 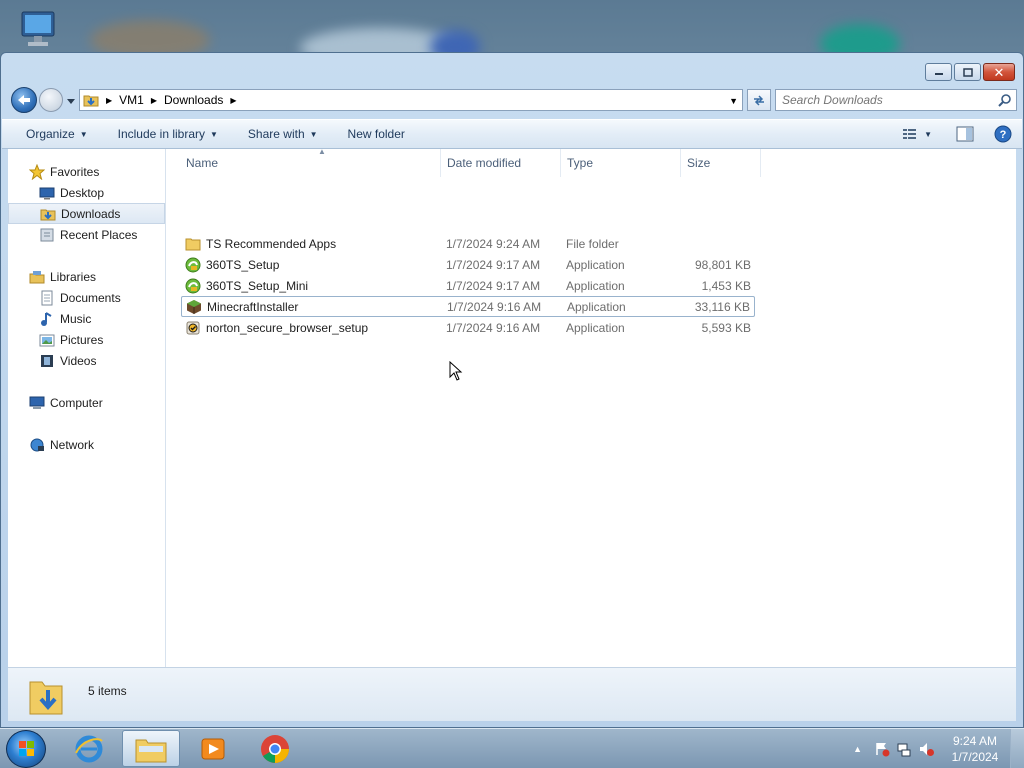 I want to click on breadcrumb-vm1: VM1, so click(x=131, y=100).